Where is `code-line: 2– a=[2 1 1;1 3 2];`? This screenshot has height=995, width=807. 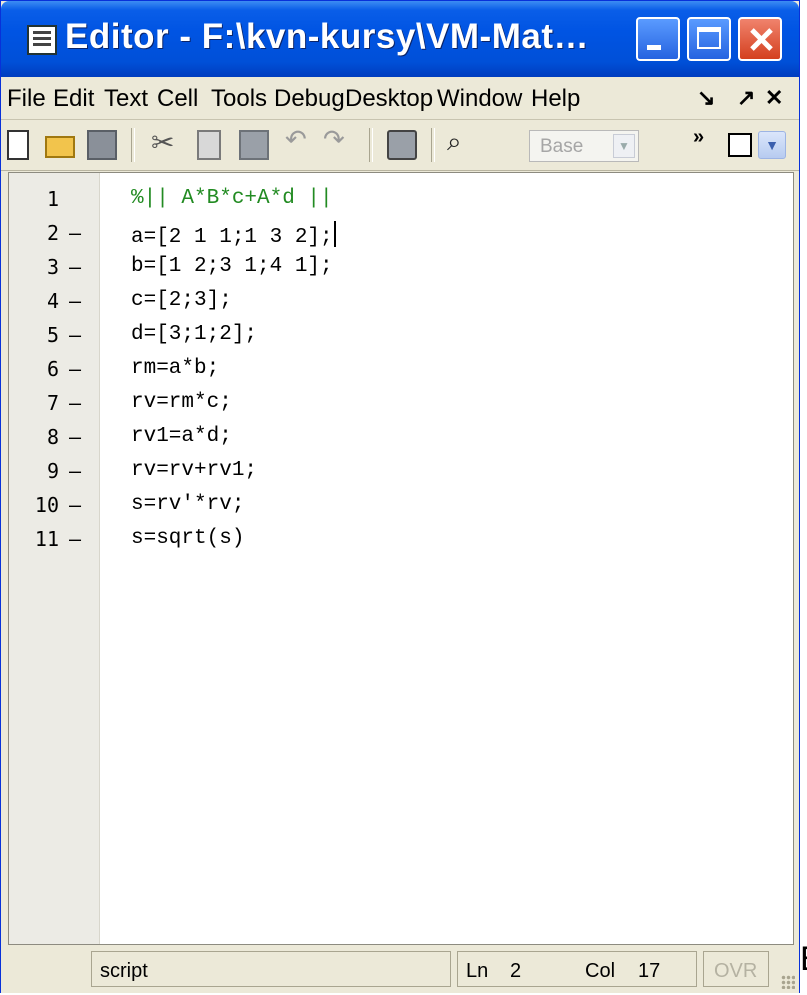 code-line: 2– a=[2 1 1;1 3 2]; is located at coordinates (401, 232).